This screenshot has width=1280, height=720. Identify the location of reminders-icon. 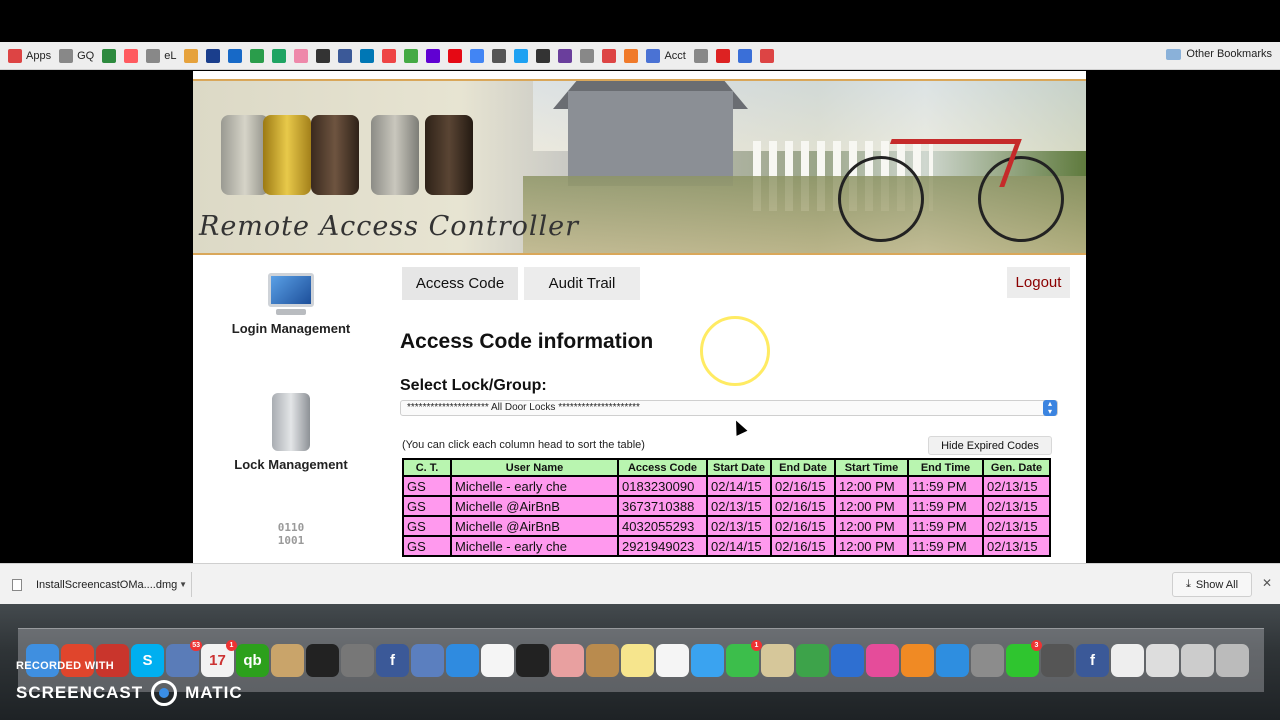
(672, 660).